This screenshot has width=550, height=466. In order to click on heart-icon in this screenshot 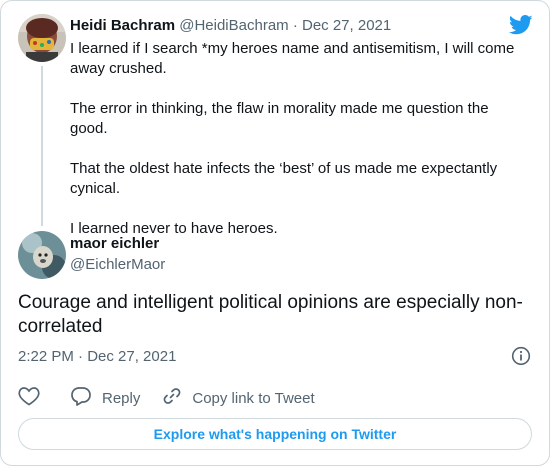, I will do `click(29, 398)`.